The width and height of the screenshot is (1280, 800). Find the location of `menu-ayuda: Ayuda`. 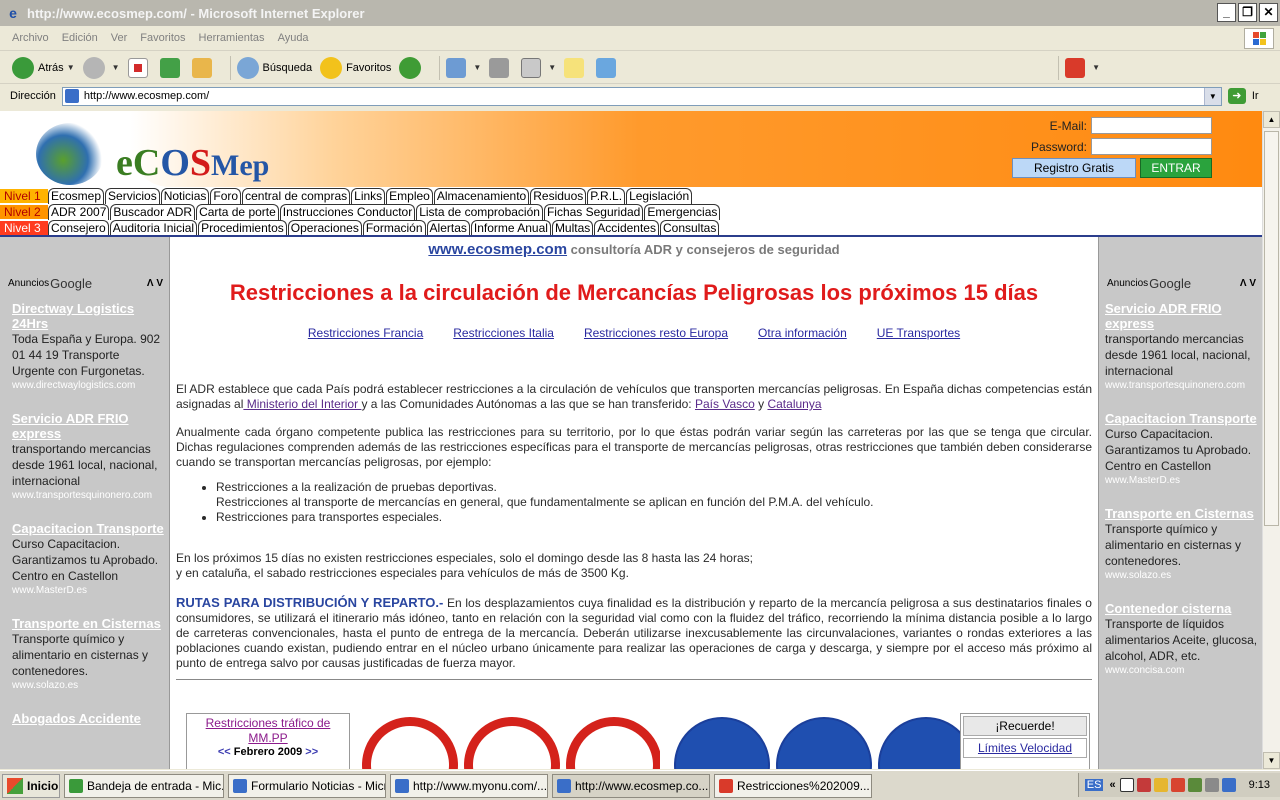

menu-ayuda: Ayuda is located at coordinates (293, 38).